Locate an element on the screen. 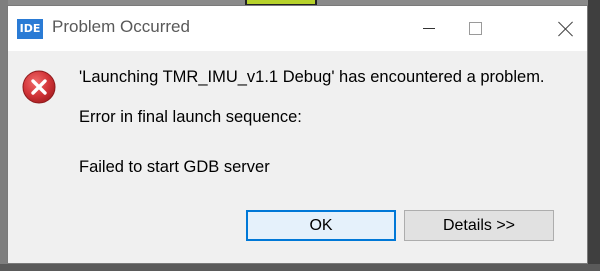 The image size is (600, 271). details-button: Details >> is located at coordinates (479, 225).